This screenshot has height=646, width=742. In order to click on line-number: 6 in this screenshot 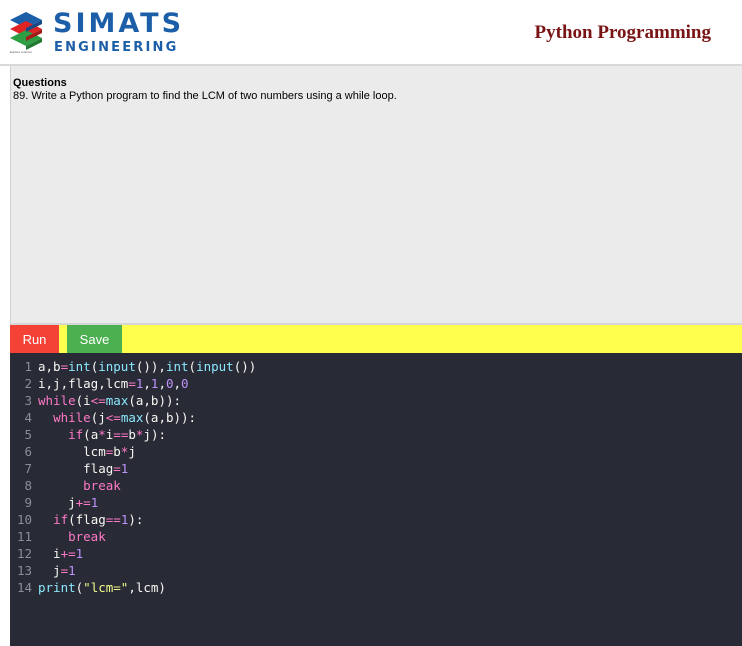, I will do `click(28, 451)`.